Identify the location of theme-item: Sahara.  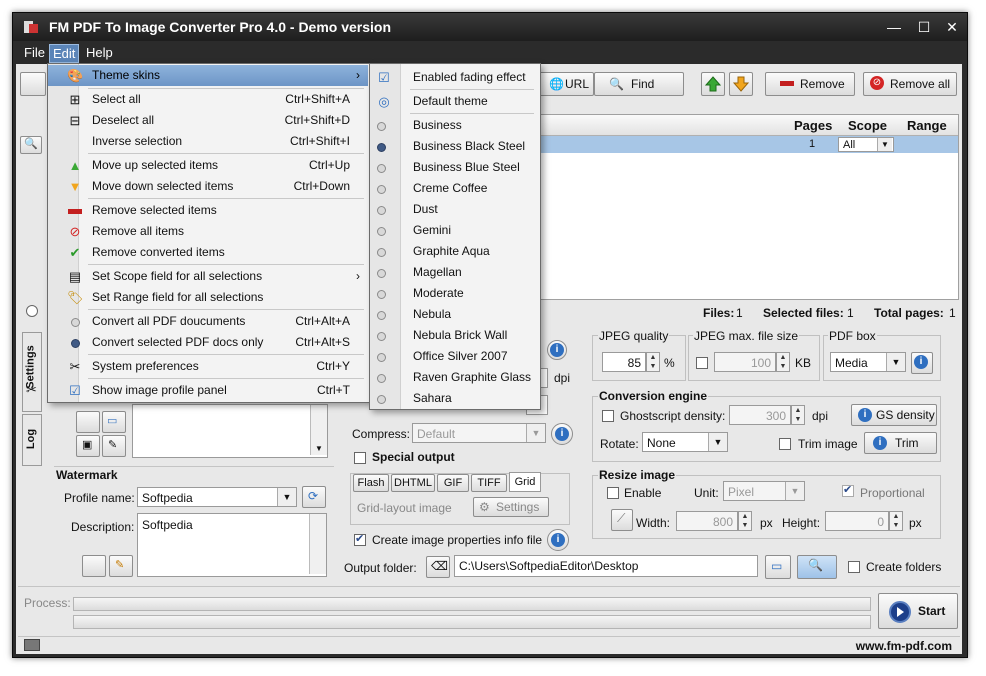
(454, 398).